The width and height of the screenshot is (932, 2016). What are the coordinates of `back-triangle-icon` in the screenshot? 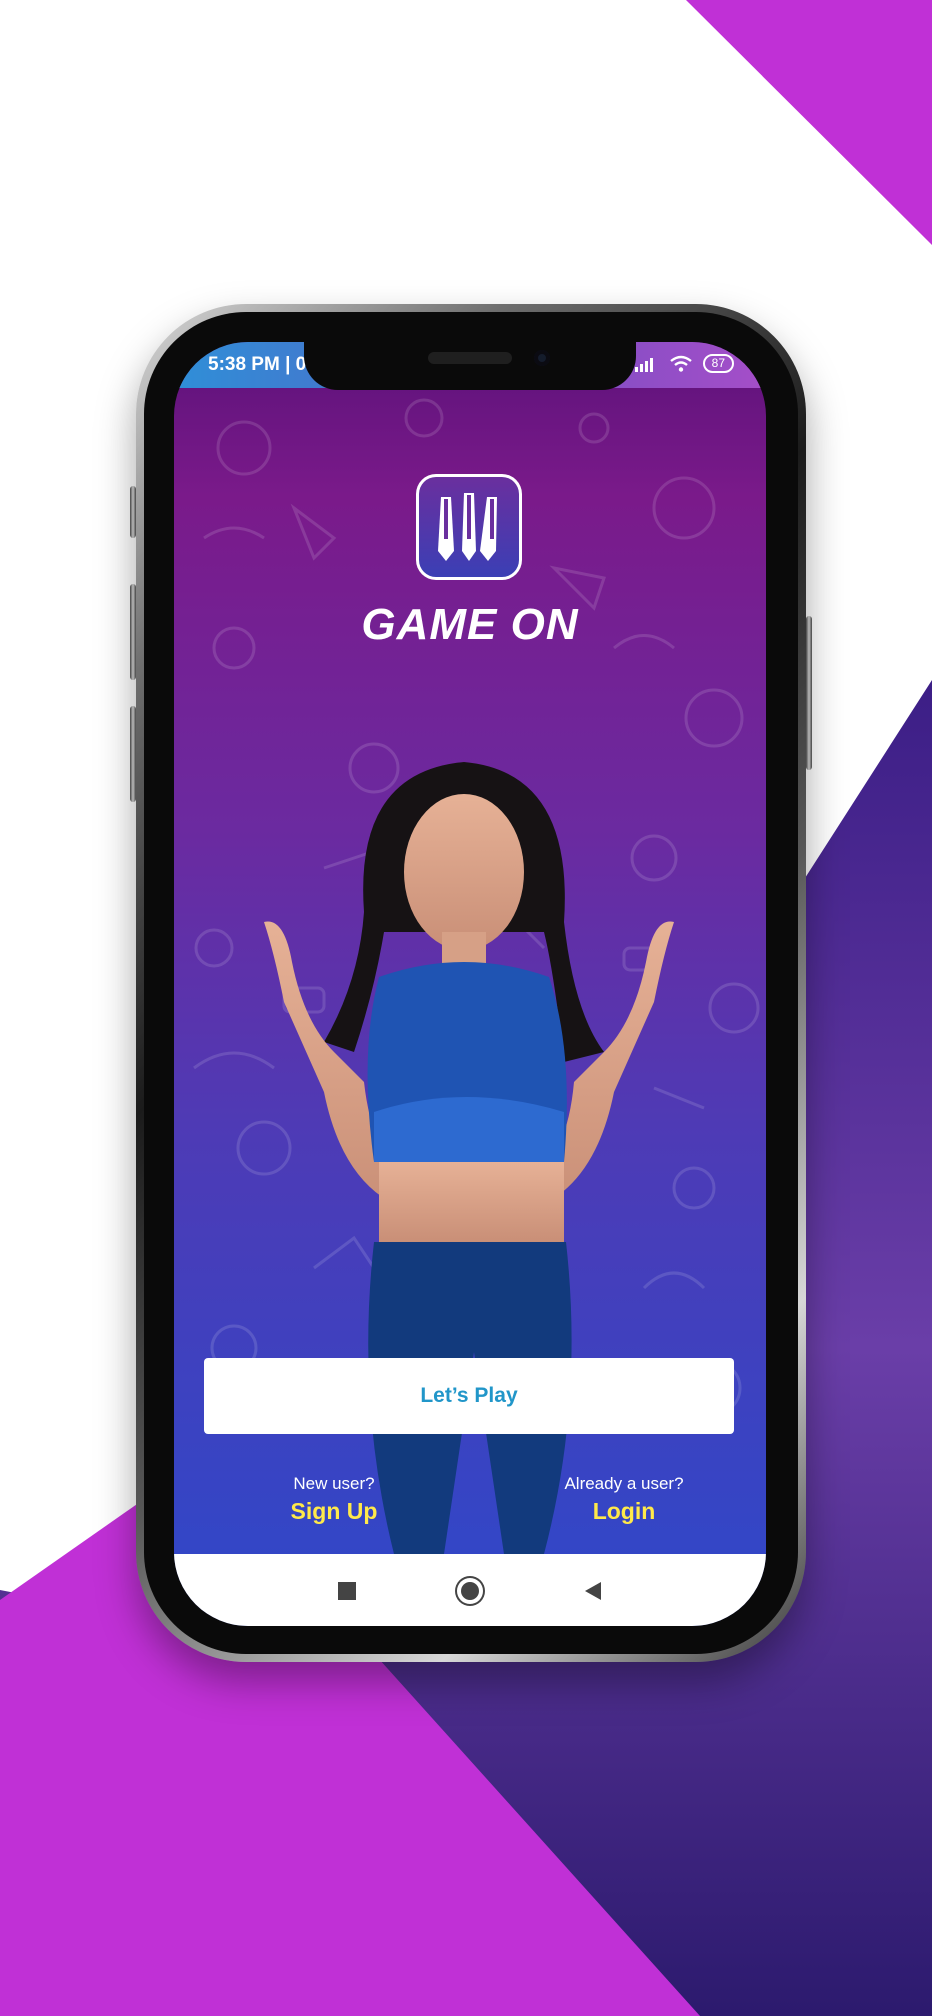 It's located at (593, 1591).